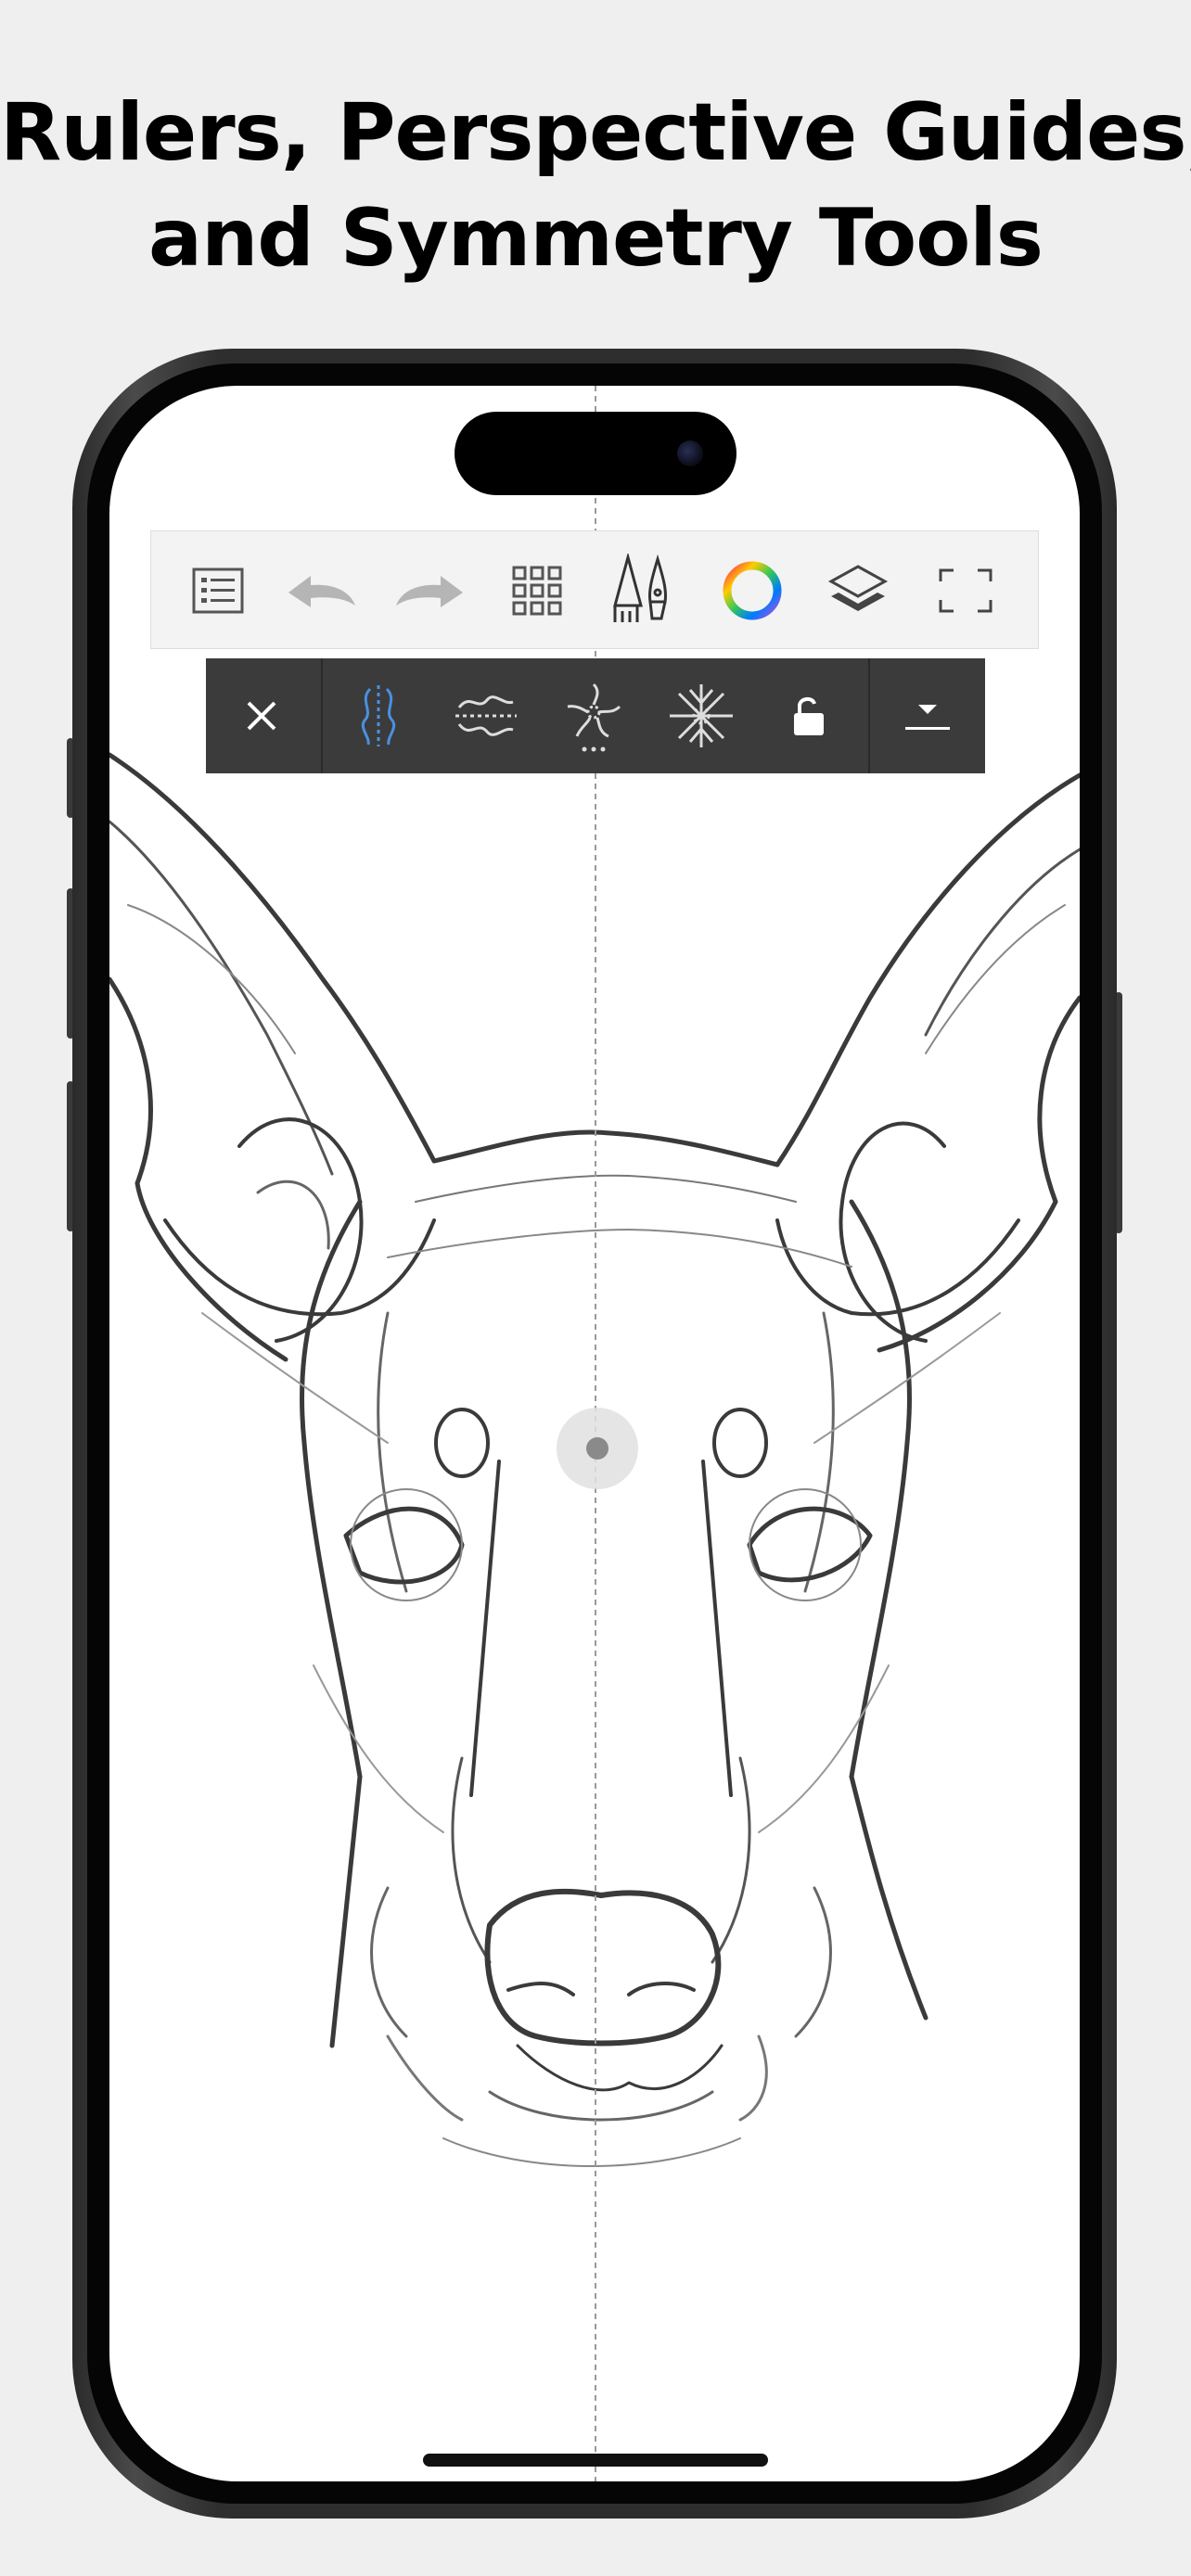  What do you see at coordinates (486, 716) in the screenshot?
I see `horizontal-symmetry-icon` at bounding box center [486, 716].